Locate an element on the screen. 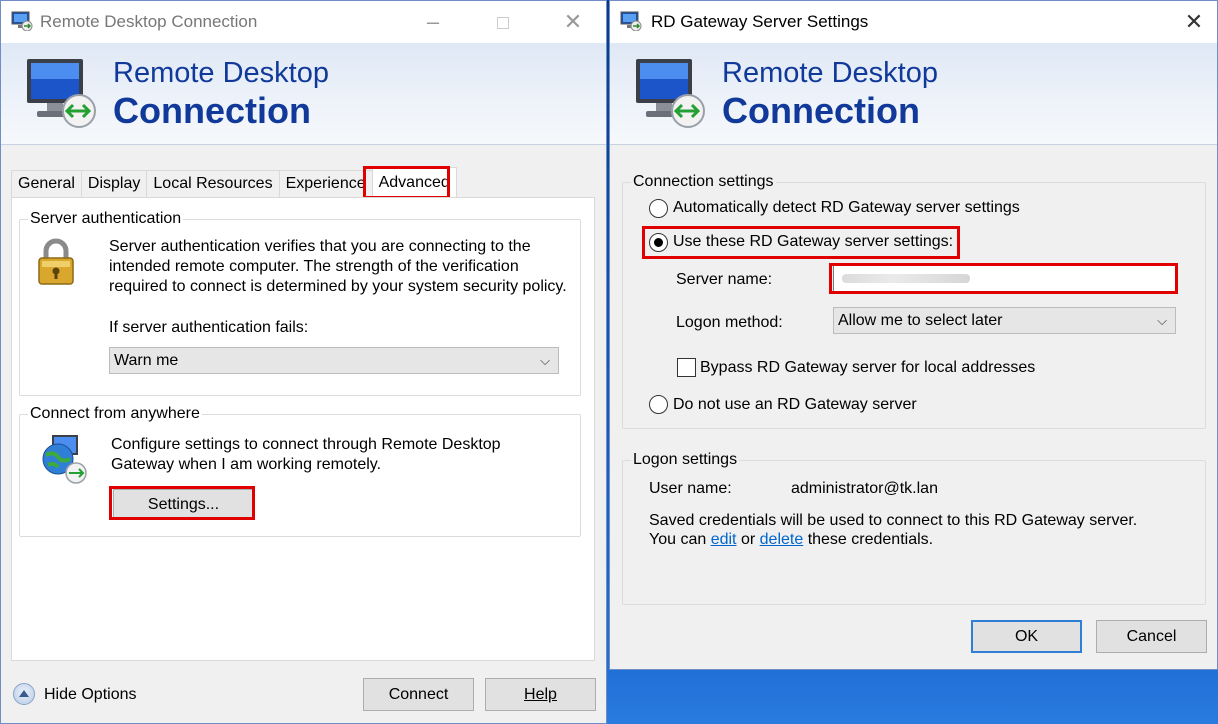 This screenshot has width=1218, height=724. help-button: Help is located at coordinates (540, 694).